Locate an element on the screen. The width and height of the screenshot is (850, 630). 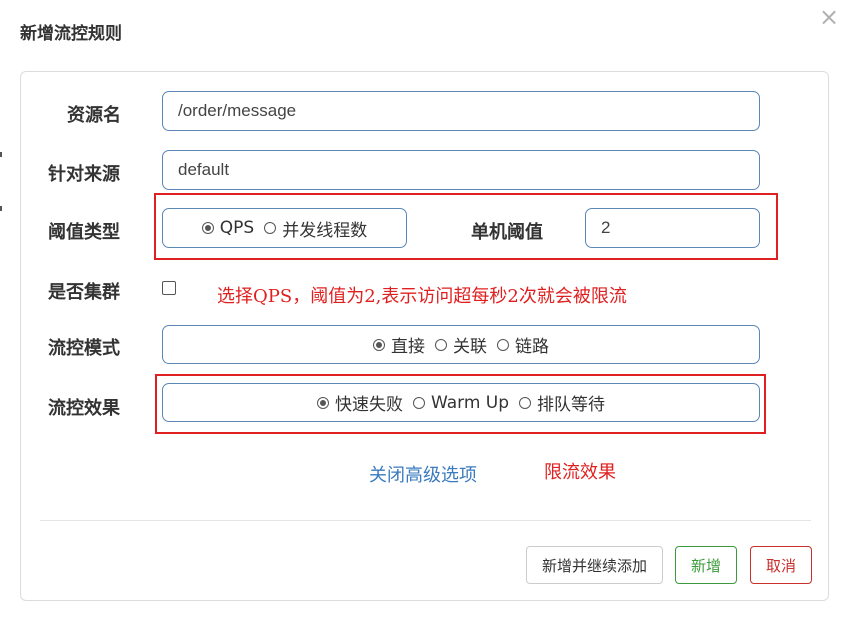
radio-direct: 直接 is located at coordinates (399, 344).